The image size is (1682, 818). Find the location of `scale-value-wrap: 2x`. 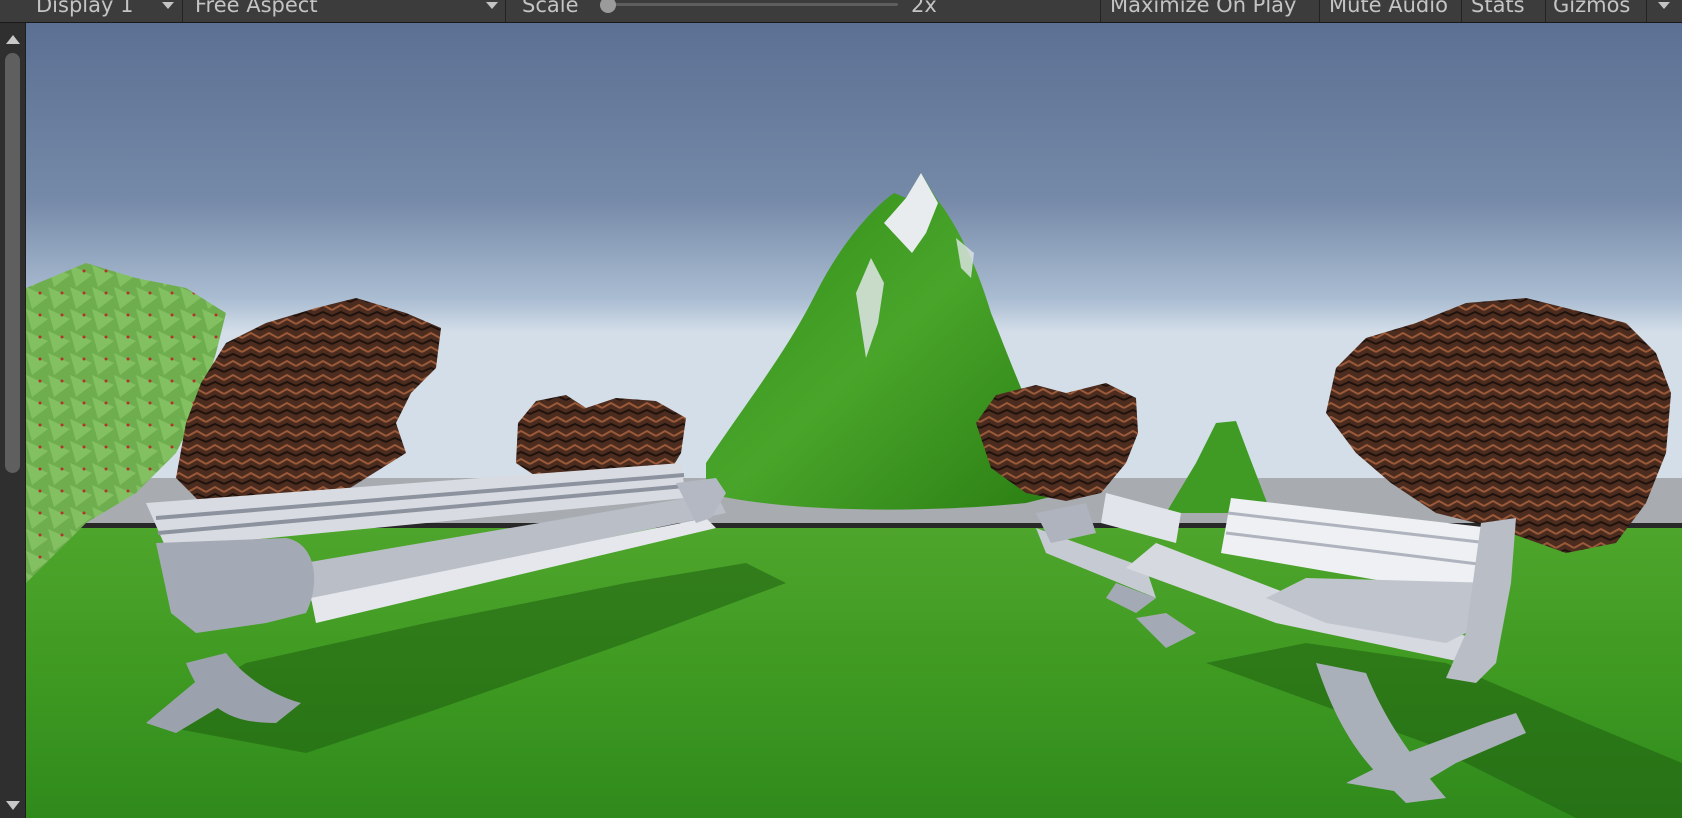

scale-value-wrap: 2x is located at coordinates (941, 11).